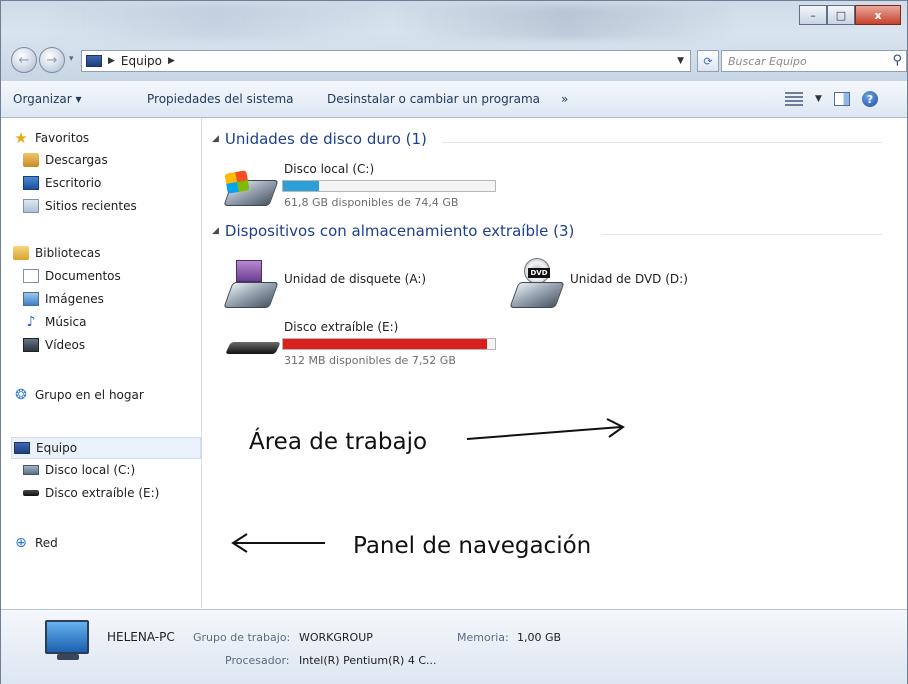 Image resolution: width=908 pixels, height=684 pixels. I want to click on sidebar-item-label: Favoritos, so click(62, 138).